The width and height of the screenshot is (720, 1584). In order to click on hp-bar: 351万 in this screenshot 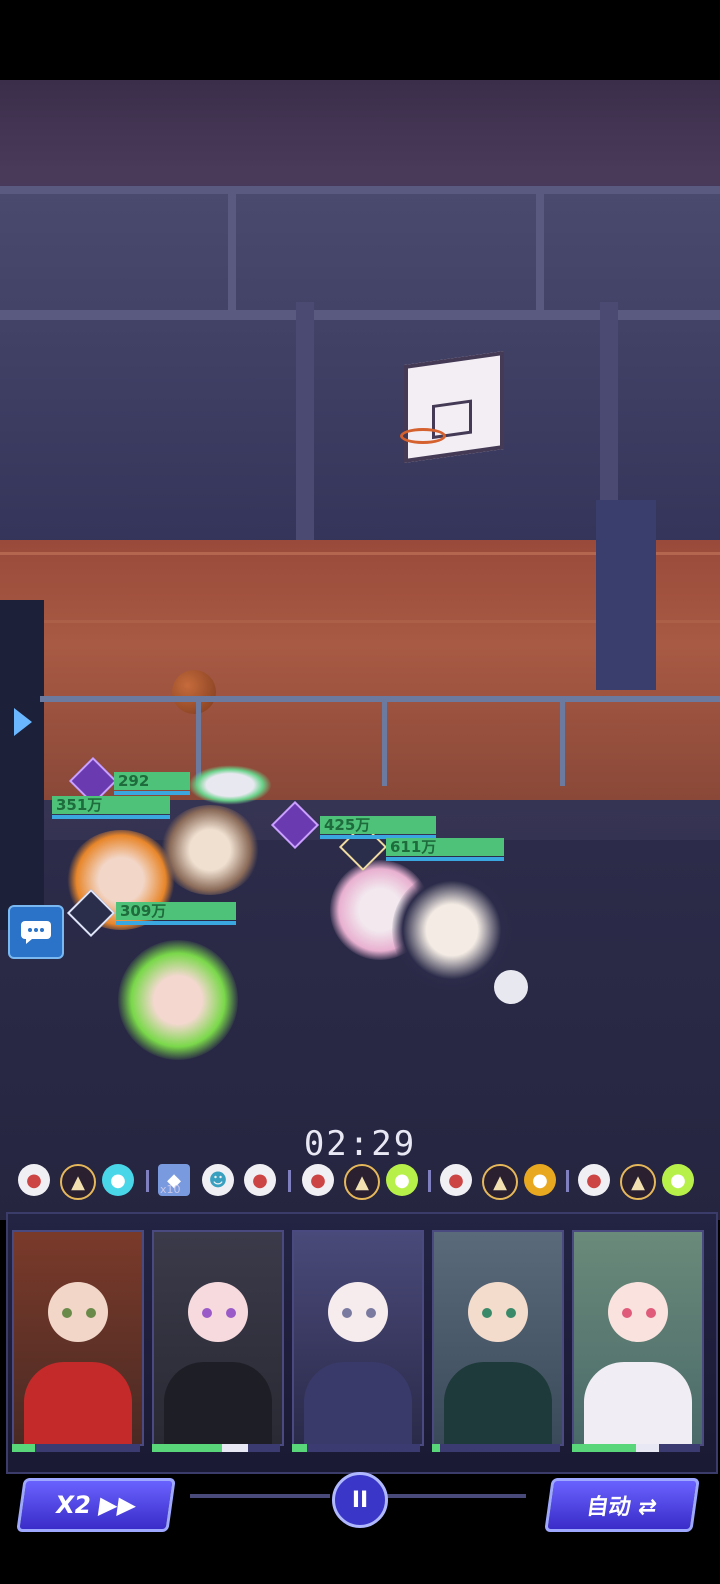, I will do `click(111, 807)`.